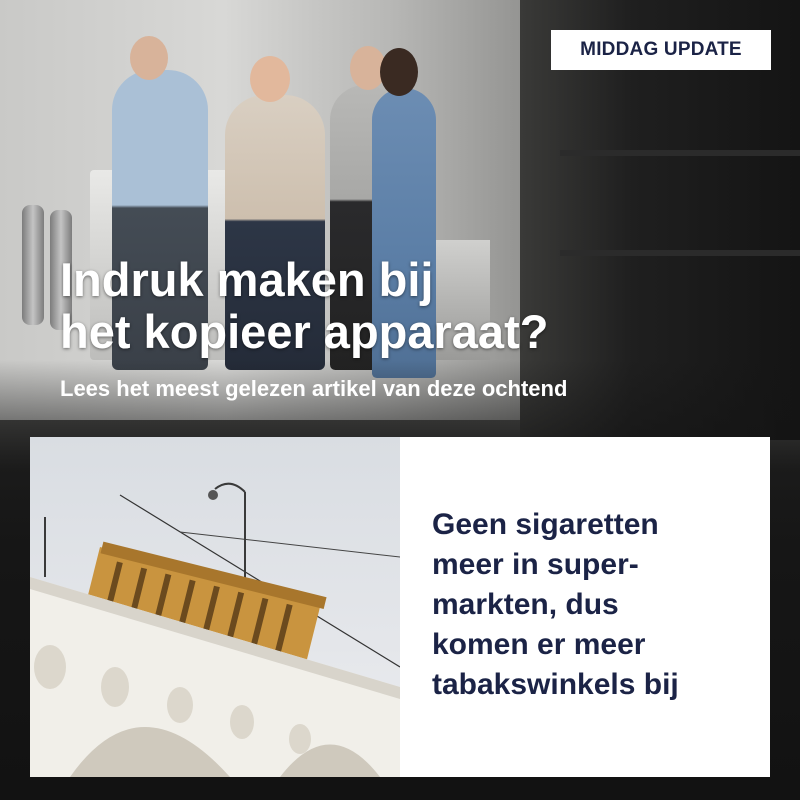 The height and width of the screenshot is (800, 800). What do you see at coordinates (555, 684) in the screenshot?
I see `article-title-line: tabakswinkels bij` at bounding box center [555, 684].